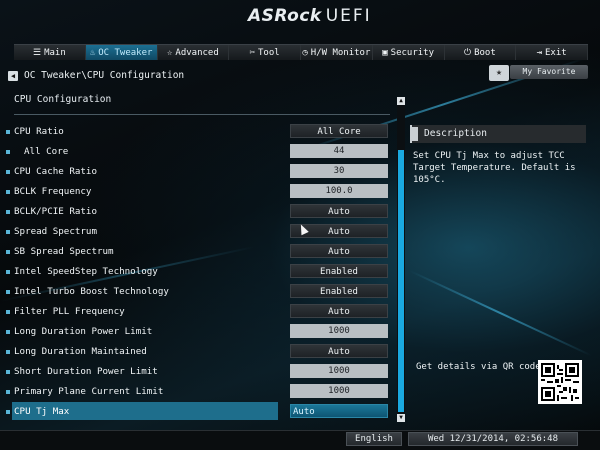  I want to click on scrollbar-thumb, so click(401, 281).